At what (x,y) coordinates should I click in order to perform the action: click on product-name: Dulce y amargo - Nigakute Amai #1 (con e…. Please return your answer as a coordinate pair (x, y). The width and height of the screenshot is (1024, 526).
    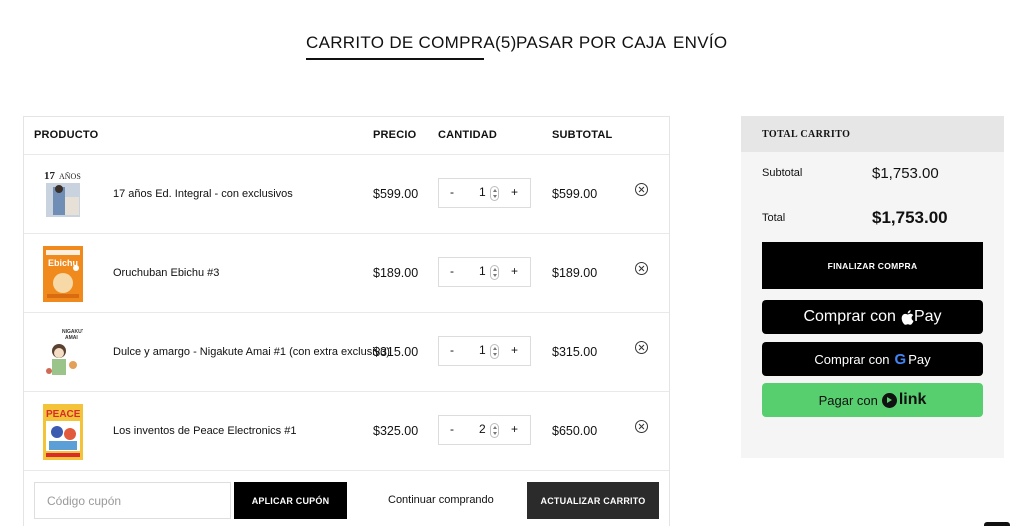
    Looking at the image, I should click on (251, 352).